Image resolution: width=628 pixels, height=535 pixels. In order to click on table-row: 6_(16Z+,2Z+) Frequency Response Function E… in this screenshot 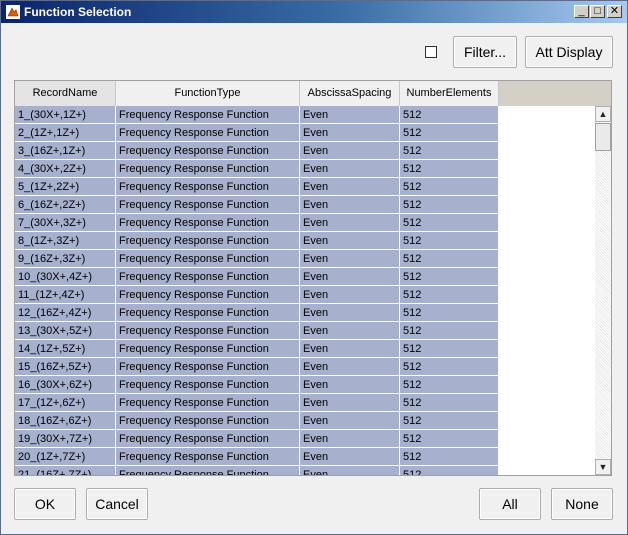, I will do `click(257, 205)`.